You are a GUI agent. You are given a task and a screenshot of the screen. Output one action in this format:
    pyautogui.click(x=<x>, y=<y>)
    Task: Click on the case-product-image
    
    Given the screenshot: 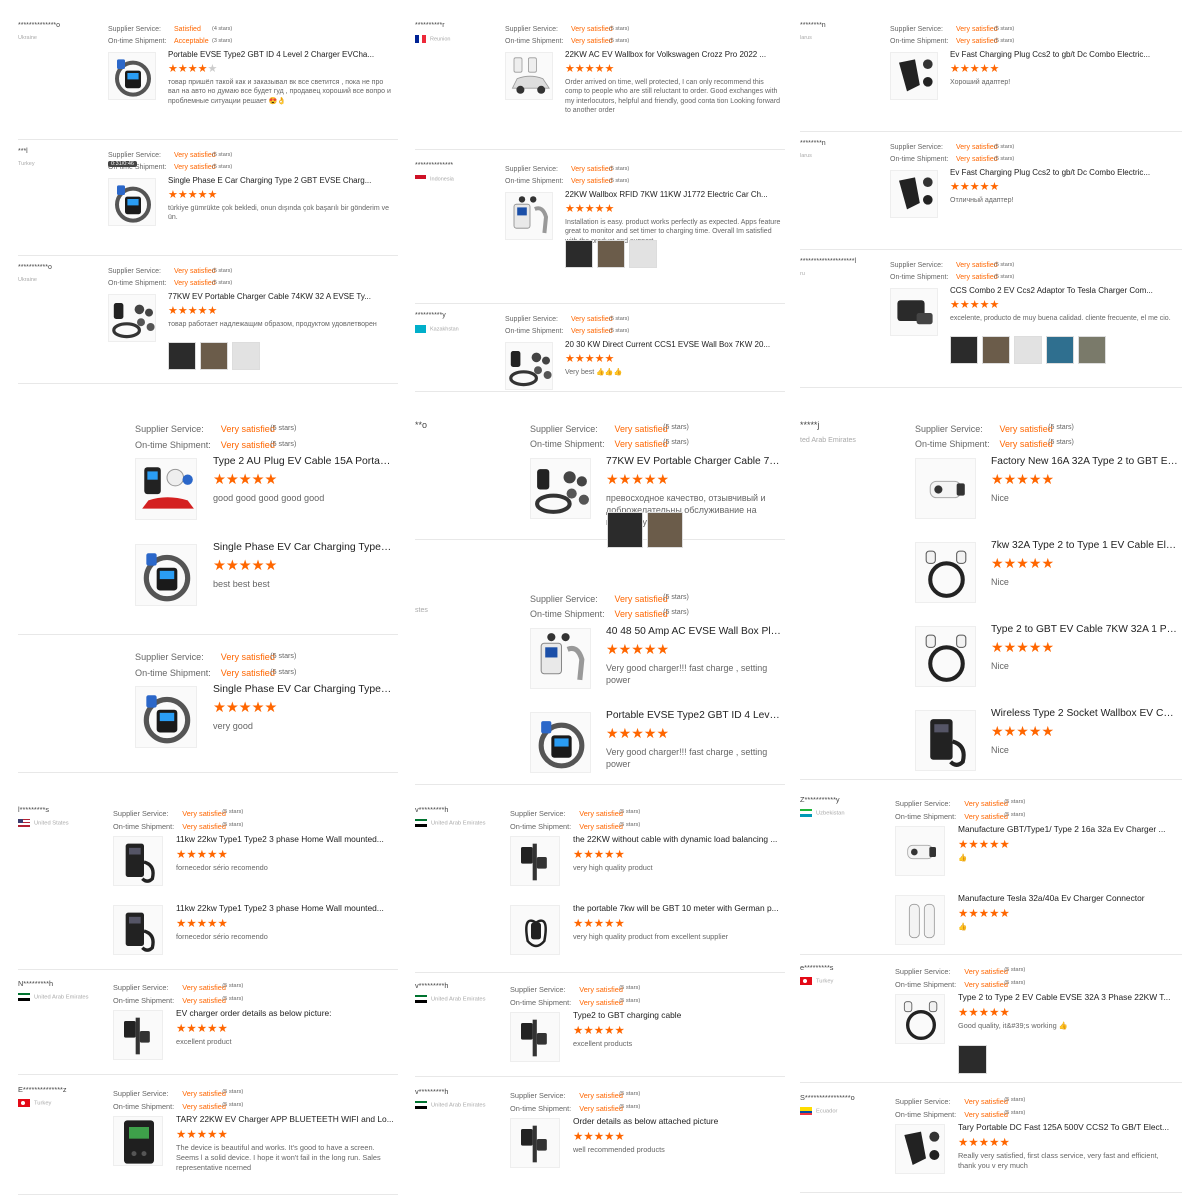 What is the action you would take?
    pyautogui.click(x=914, y=312)
    